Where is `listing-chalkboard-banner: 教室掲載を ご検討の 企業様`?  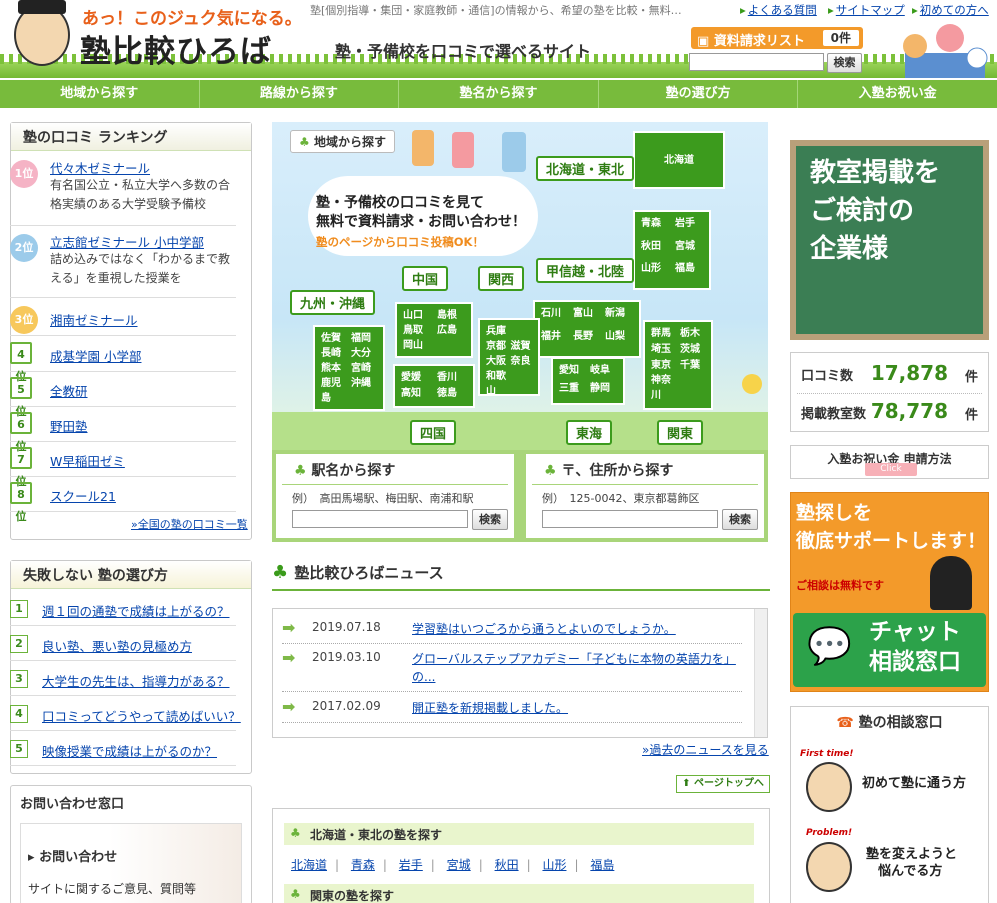 listing-chalkboard-banner: 教室掲載を ご検討の 企業様 is located at coordinates (889, 240).